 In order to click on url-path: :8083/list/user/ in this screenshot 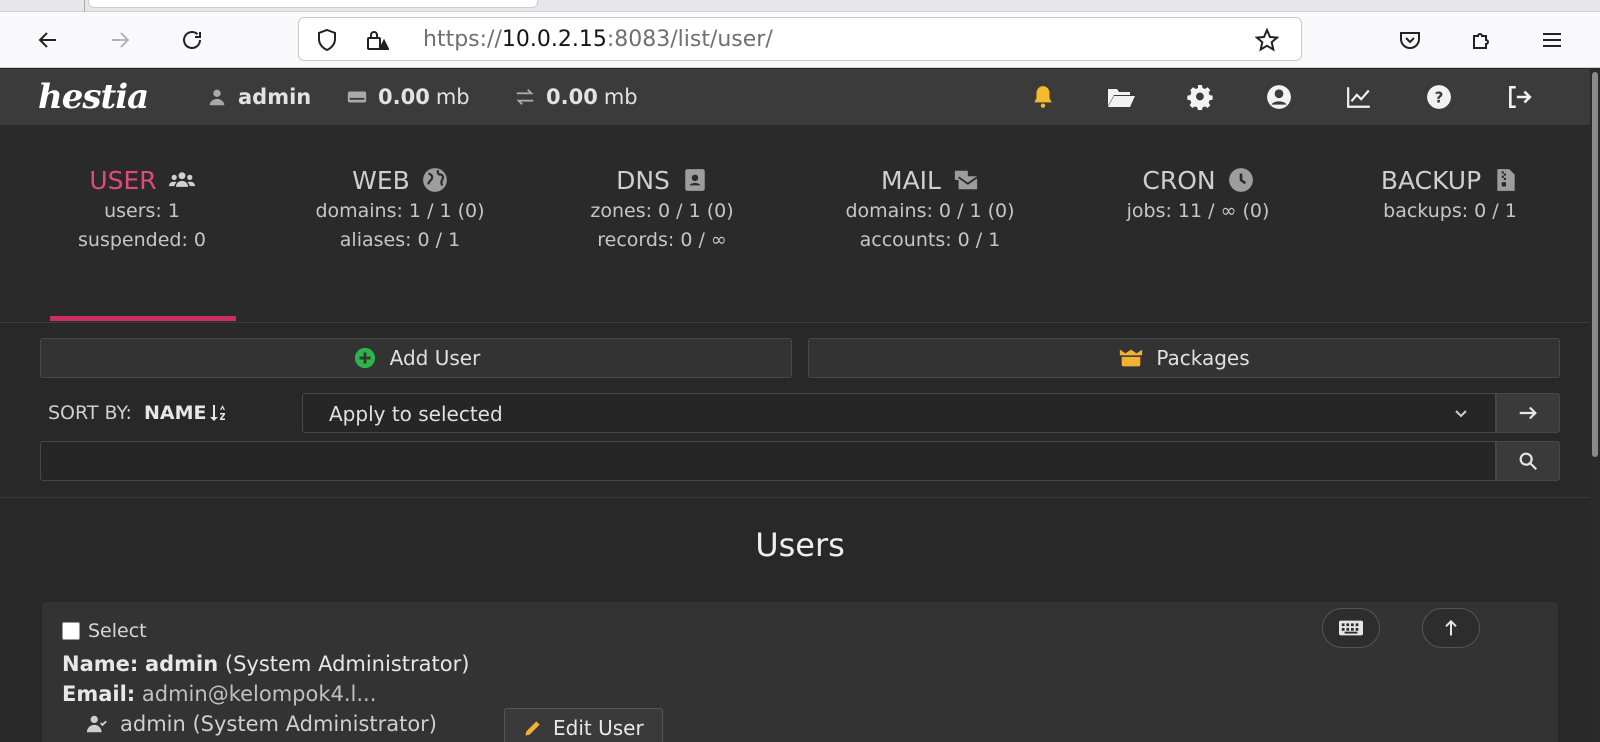, I will do `click(689, 39)`.